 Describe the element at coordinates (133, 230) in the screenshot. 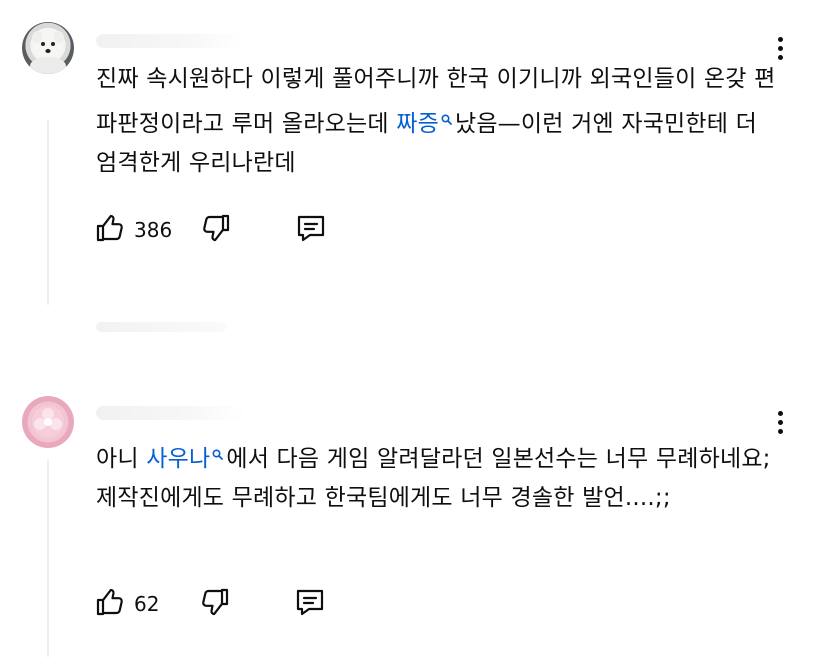

I see `like-button: 386` at that location.